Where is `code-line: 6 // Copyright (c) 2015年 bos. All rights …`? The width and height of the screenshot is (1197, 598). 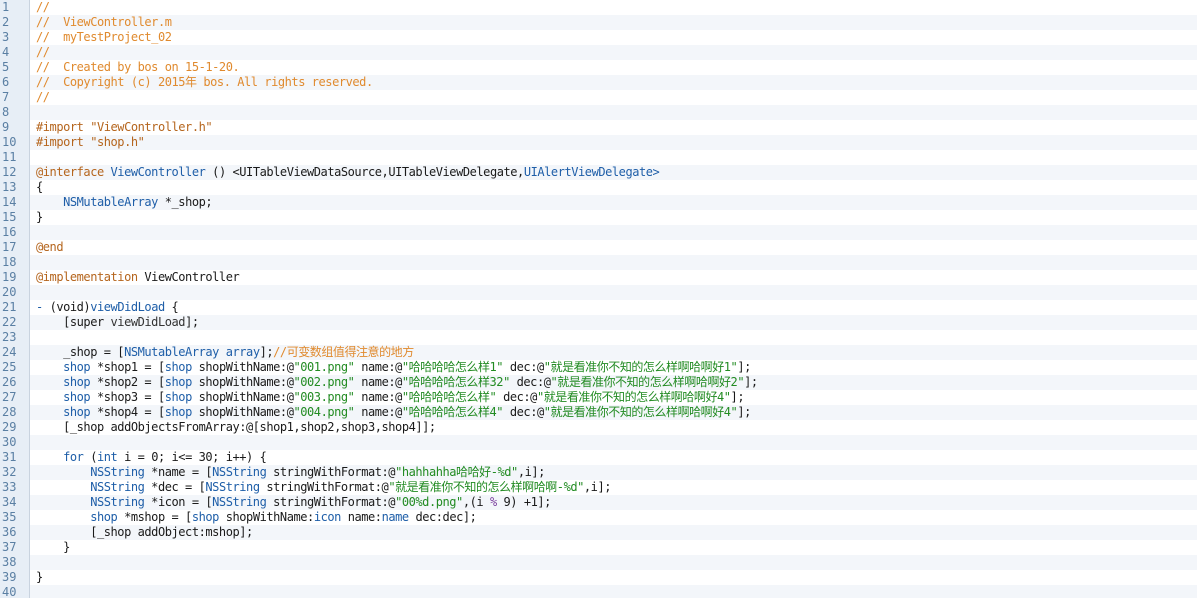 code-line: 6 // Copyright (c) 2015年 bos. All rights … is located at coordinates (598, 82).